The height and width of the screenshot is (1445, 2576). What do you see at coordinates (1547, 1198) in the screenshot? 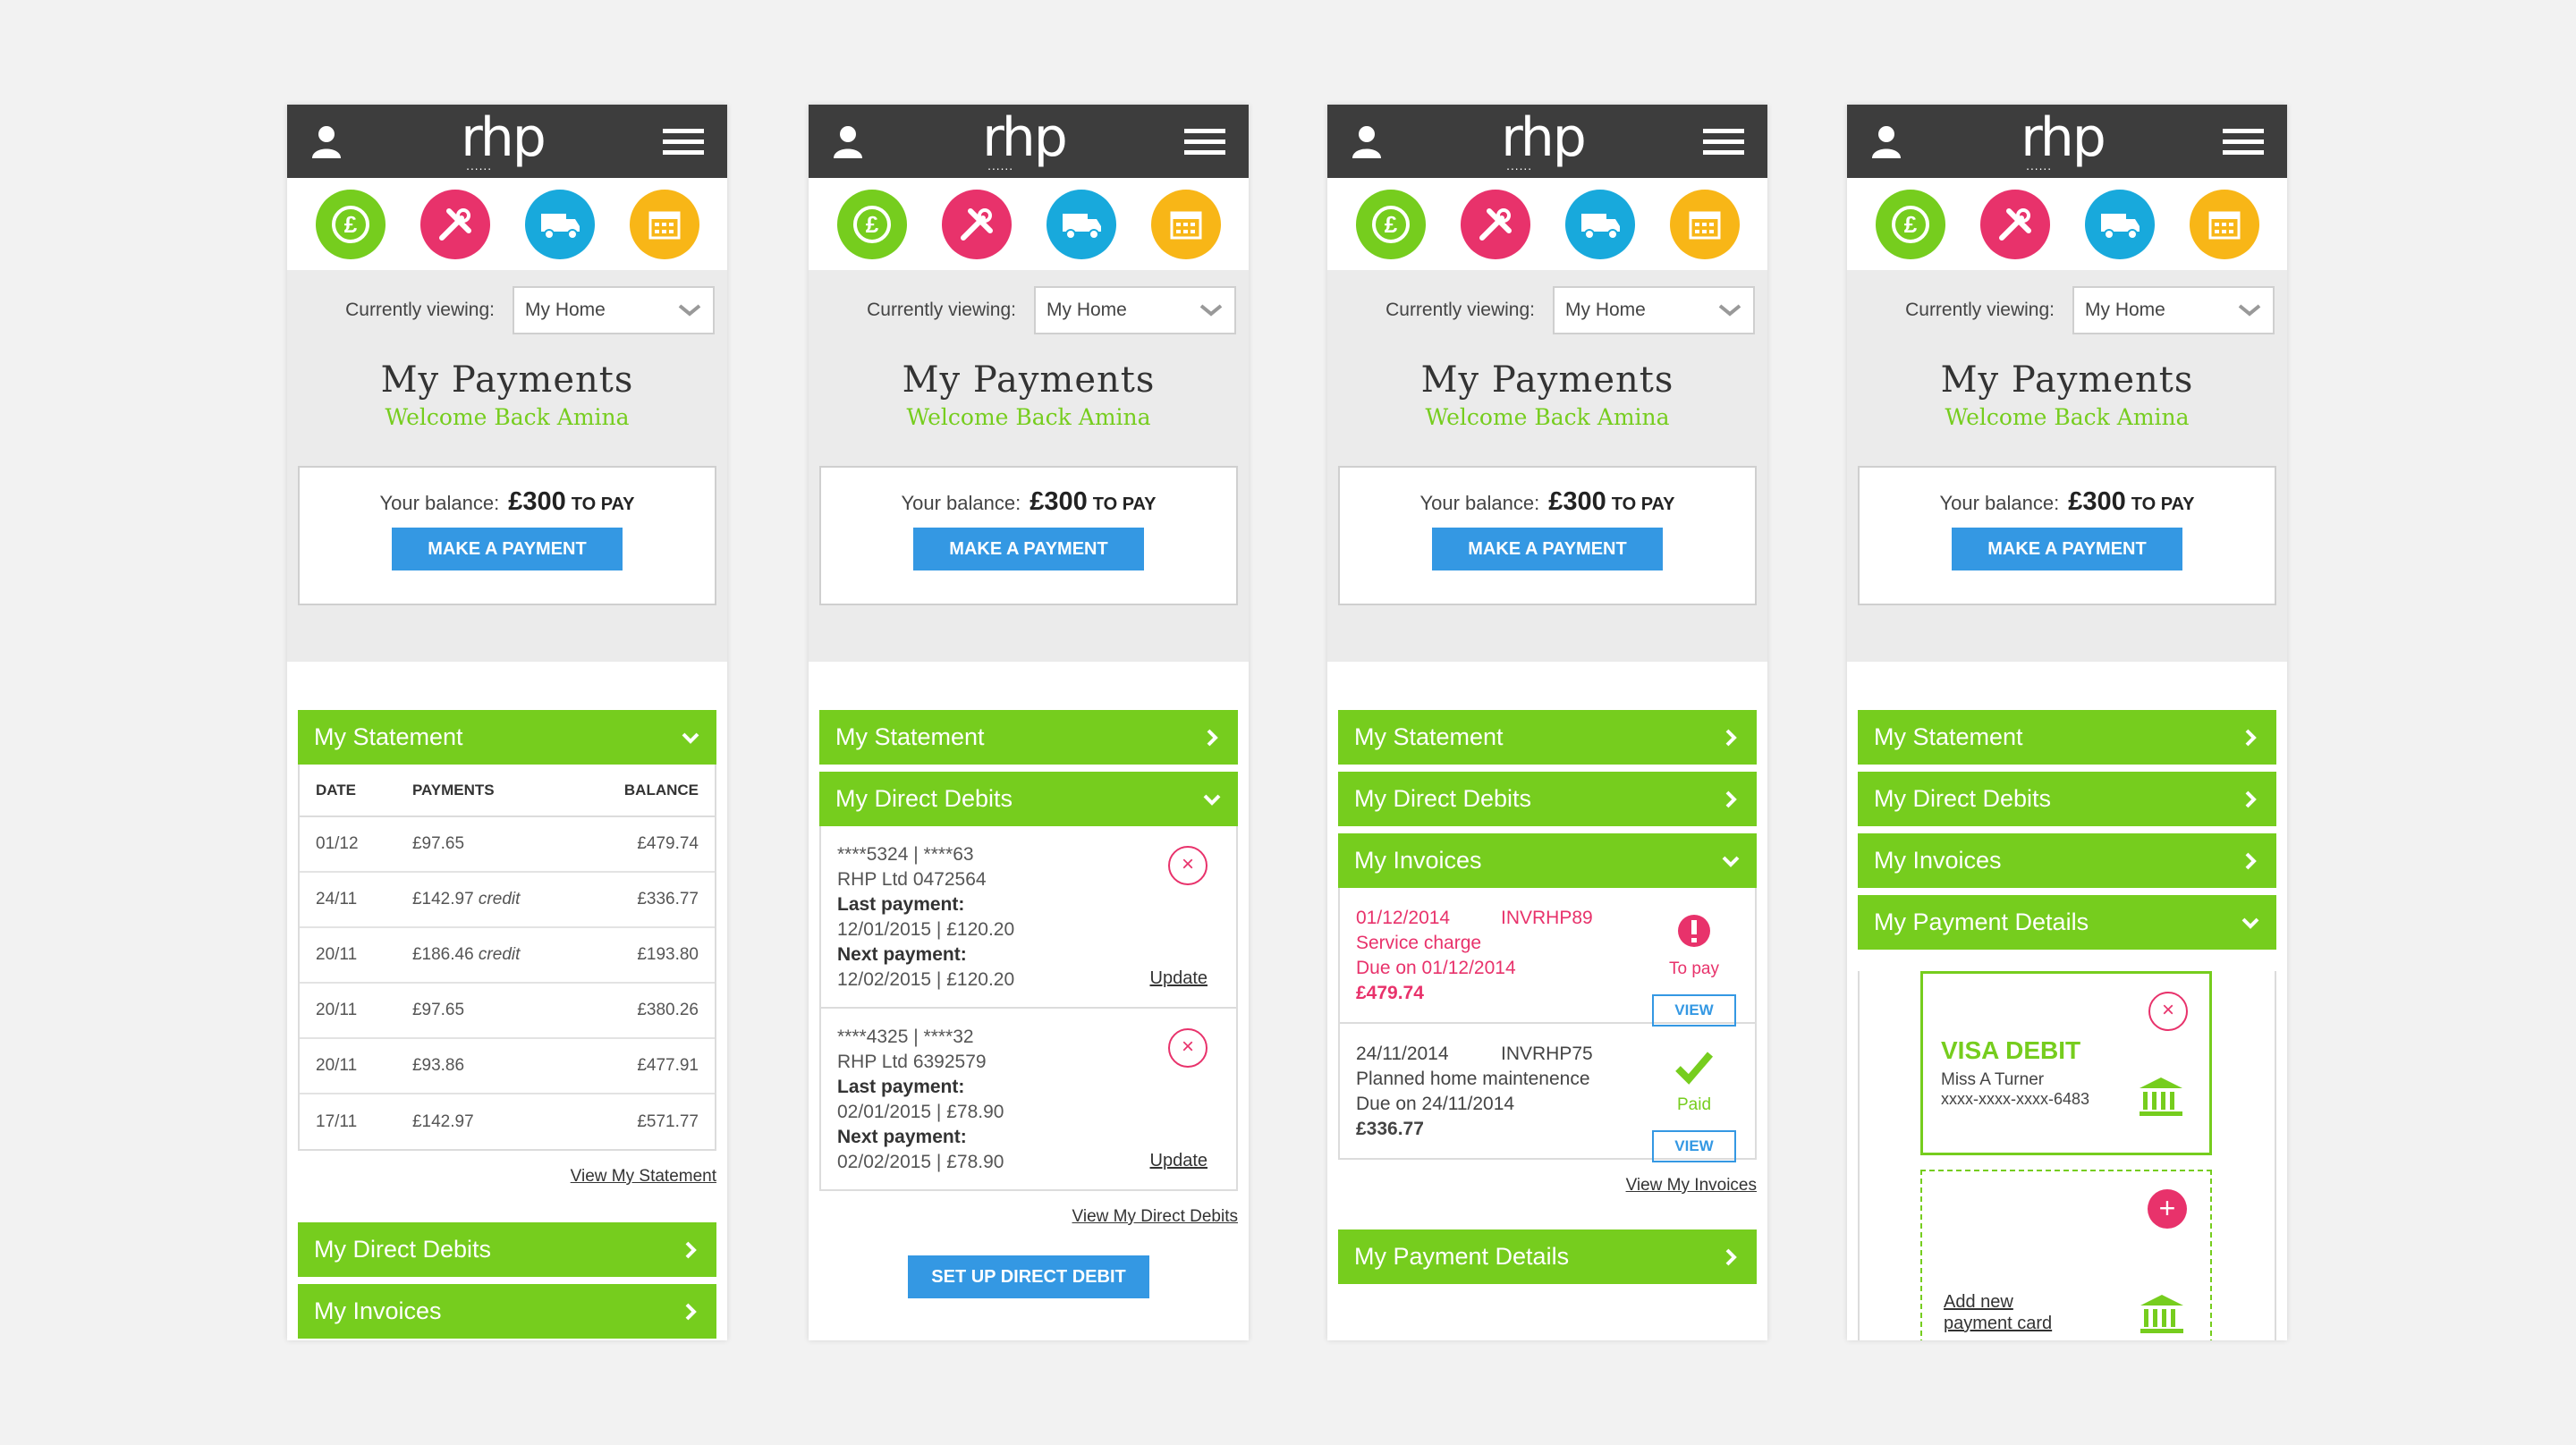
I see `view-invoices-link: View My Invoices` at bounding box center [1547, 1198].